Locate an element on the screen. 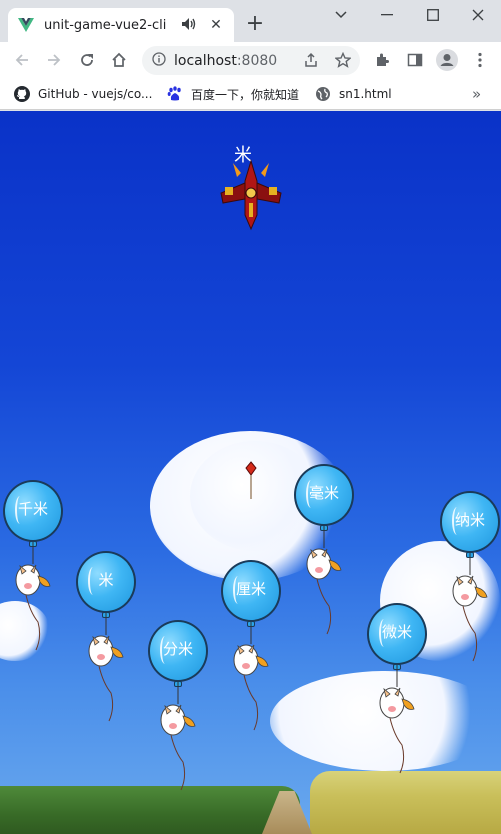 Image resolution: width=501 pixels, height=834 pixels. side-panel-icon is located at coordinates (415, 60).